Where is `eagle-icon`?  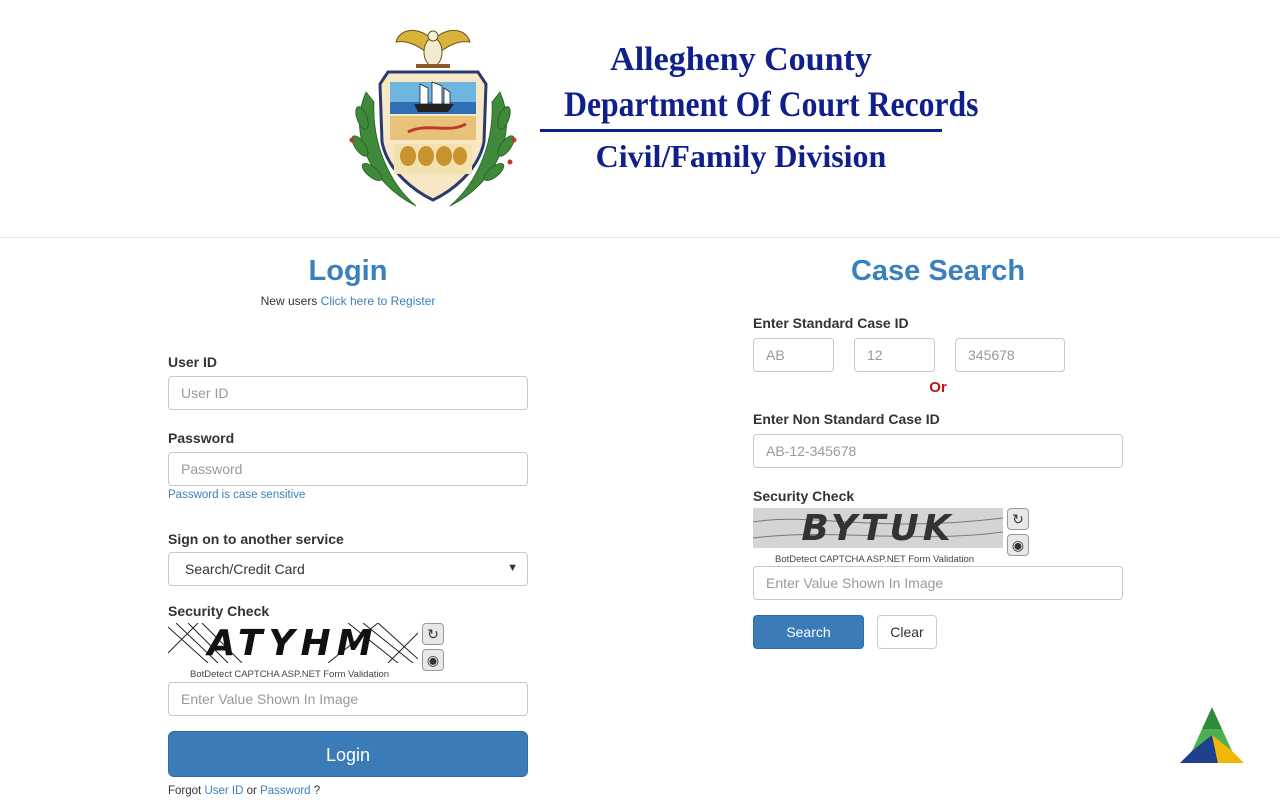
eagle-icon is located at coordinates (433, 49).